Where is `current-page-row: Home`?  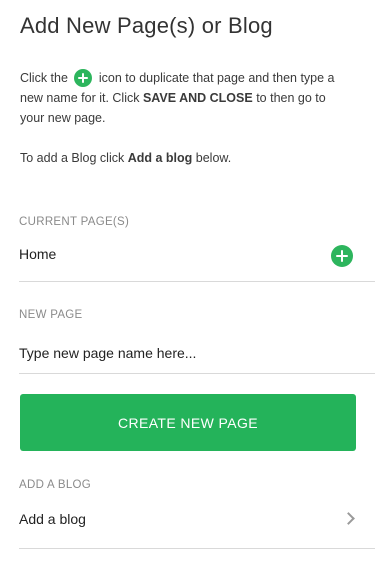 current-page-row: Home is located at coordinates (197, 262).